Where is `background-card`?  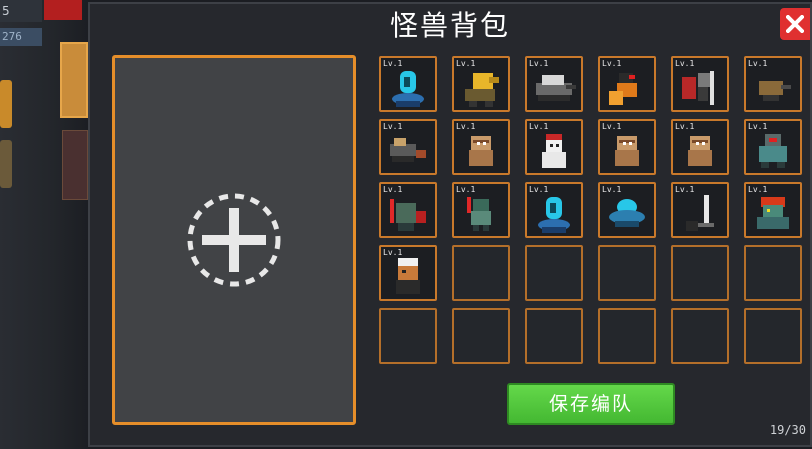
background-card is located at coordinates (74, 80).